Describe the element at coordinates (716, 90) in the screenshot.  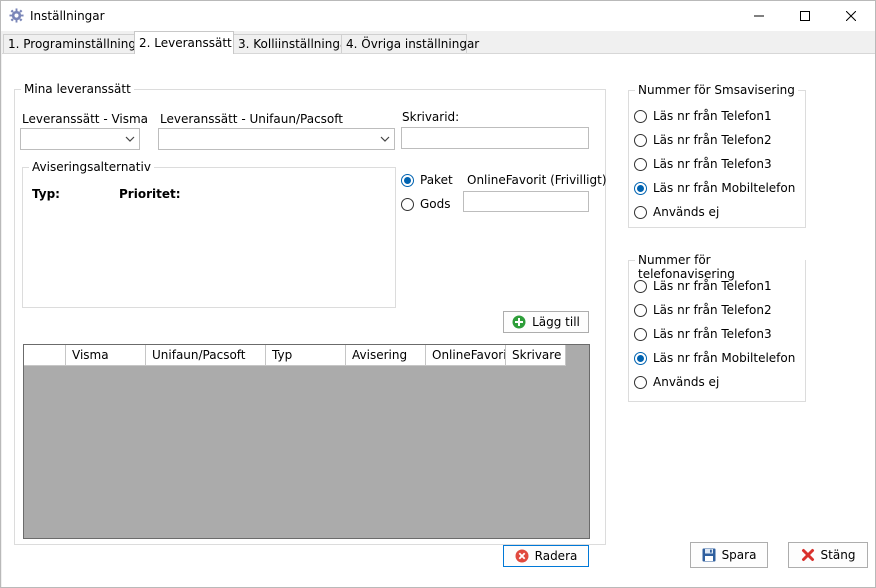
I see `sms-avisering-legend: Nummer för Smsavisering` at that location.